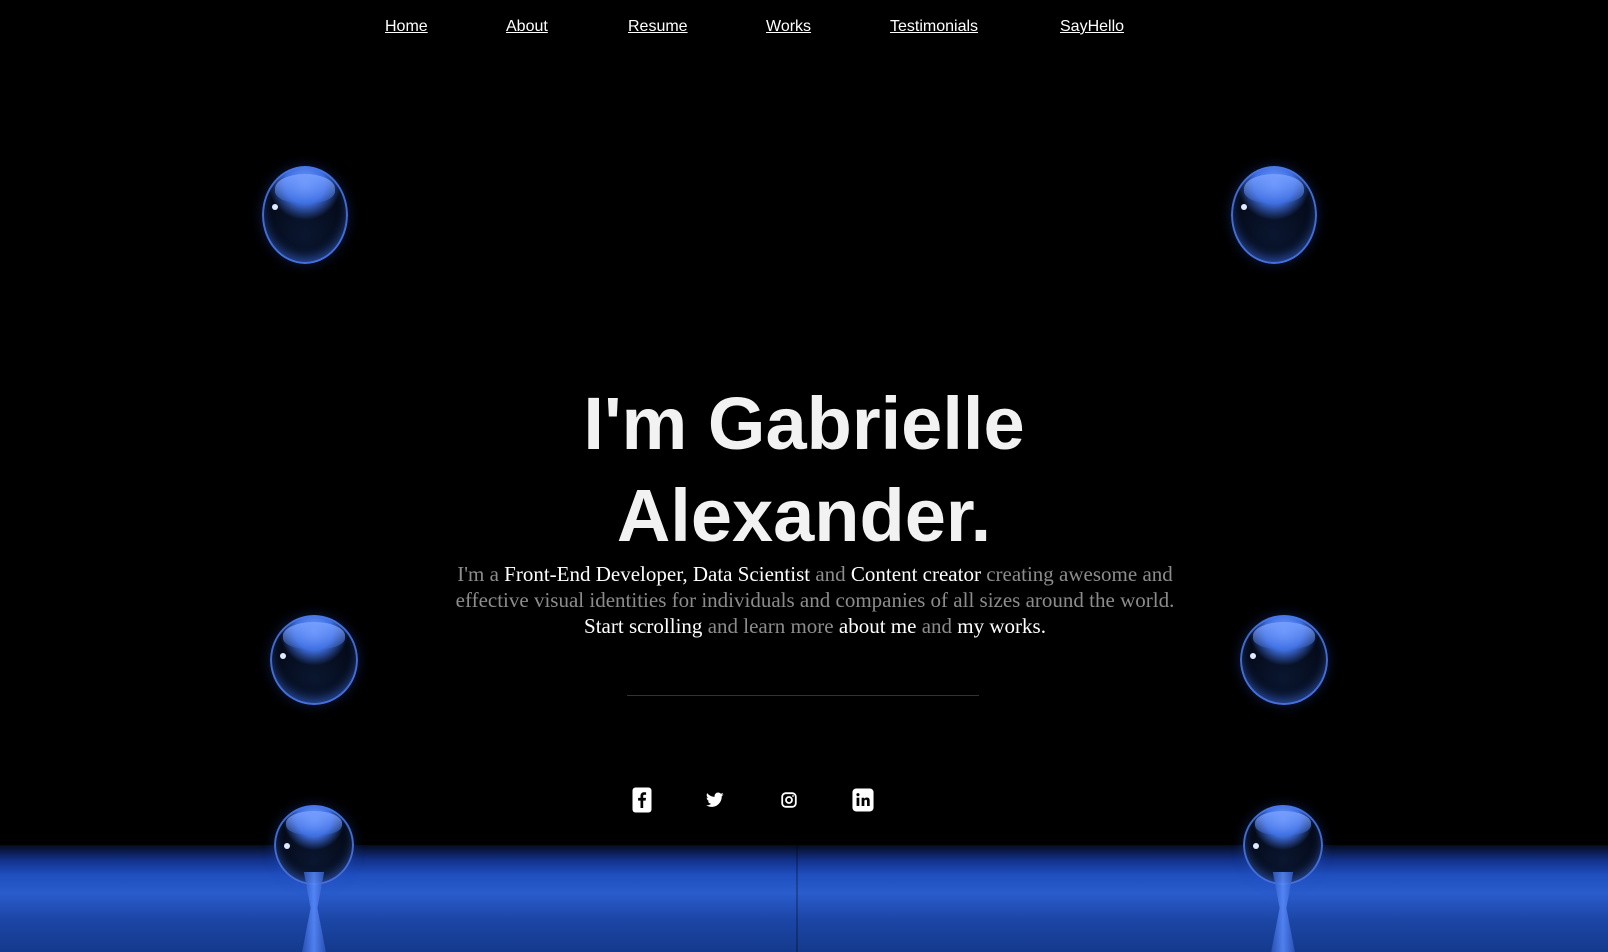  Describe the element at coordinates (481, 574) in the screenshot. I see `intro-text: I'm a` at that location.